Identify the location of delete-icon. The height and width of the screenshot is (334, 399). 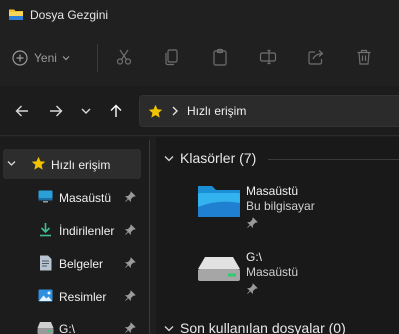
(364, 57).